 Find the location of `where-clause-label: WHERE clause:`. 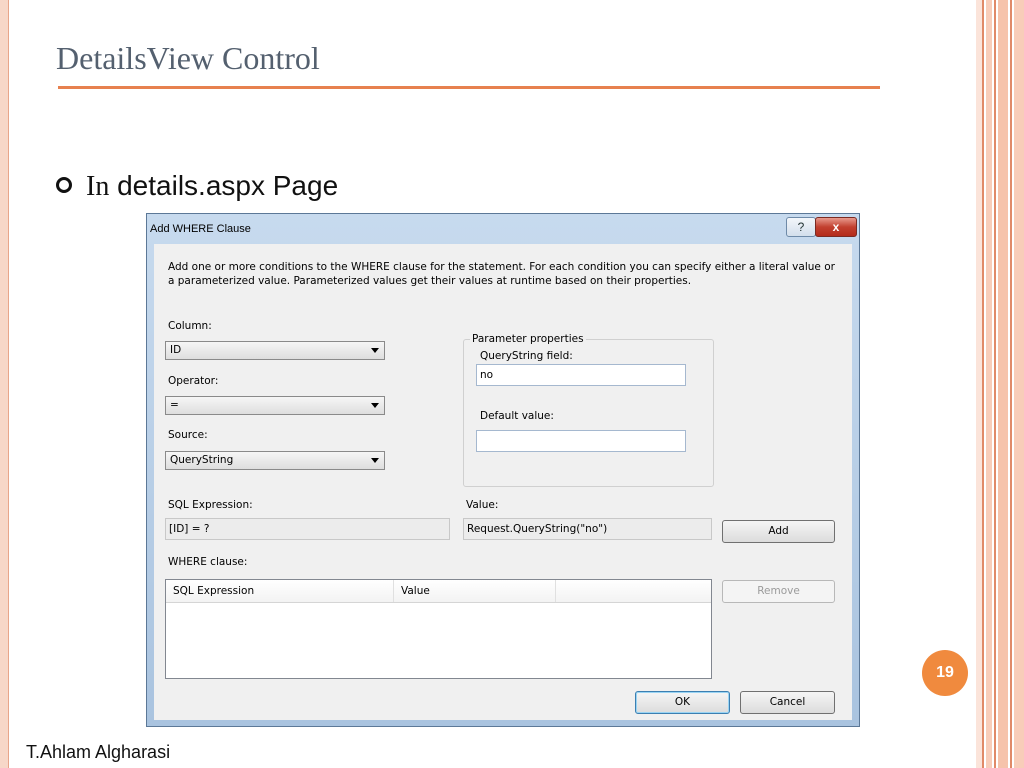

where-clause-label: WHERE clause: is located at coordinates (208, 562).